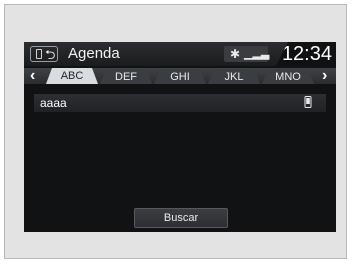 The height and width of the screenshot is (265, 354). What do you see at coordinates (32, 76) in the screenshot?
I see `chevron-left-icon: ‹` at bounding box center [32, 76].